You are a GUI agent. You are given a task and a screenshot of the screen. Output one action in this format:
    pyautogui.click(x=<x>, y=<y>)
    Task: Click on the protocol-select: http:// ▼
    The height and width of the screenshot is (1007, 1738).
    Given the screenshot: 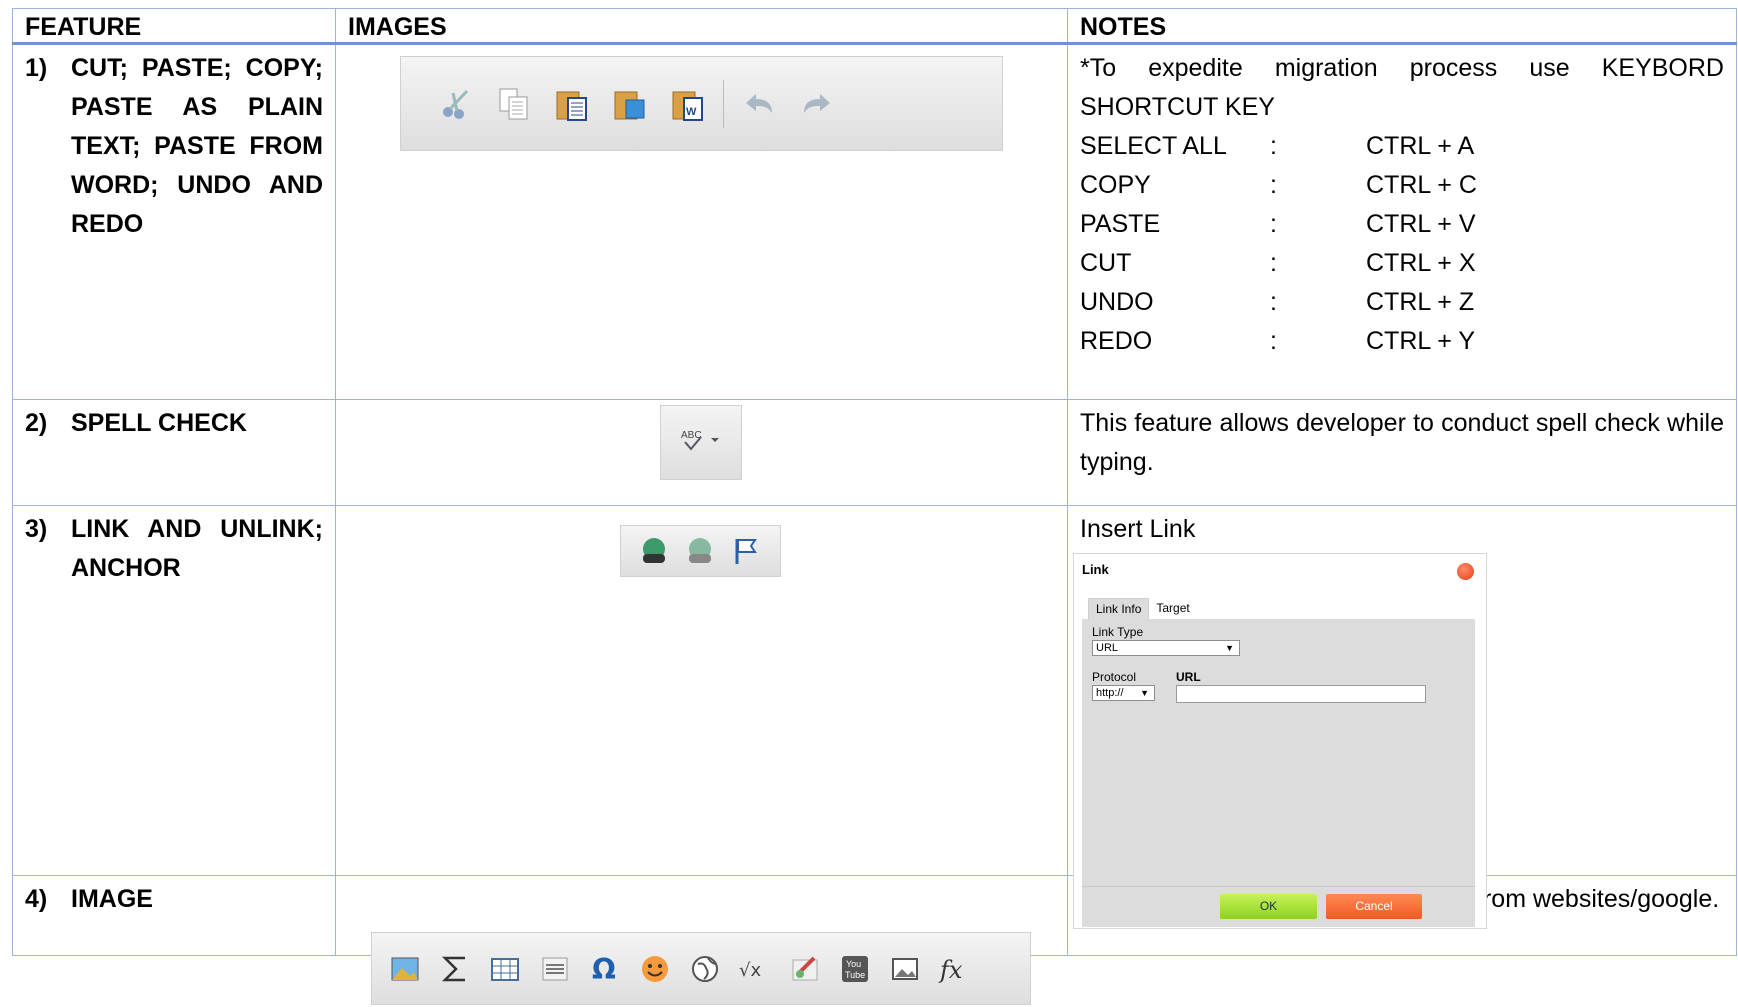 What is the action you would take?
    pyautogui.click(x=1123, y=693)
    